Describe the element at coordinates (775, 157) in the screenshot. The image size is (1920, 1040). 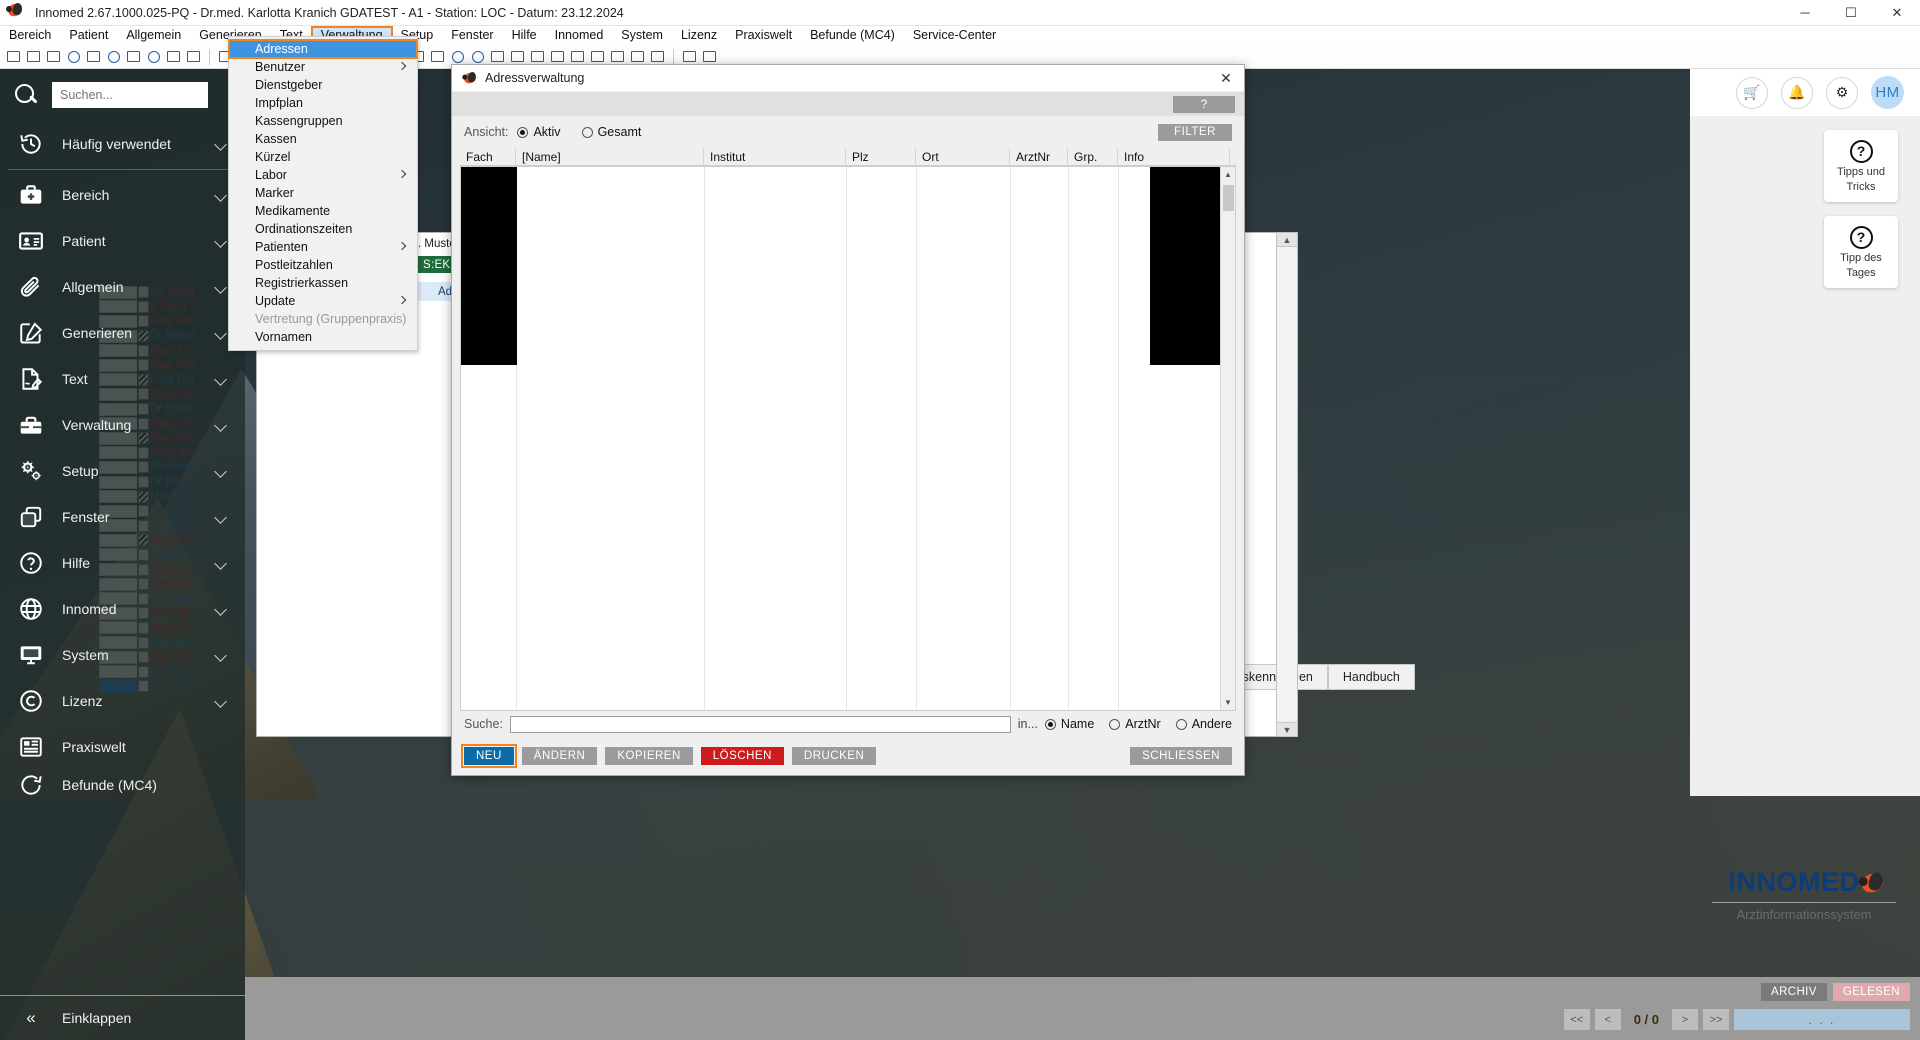
I see `column-header-institut: Institut` at that location.